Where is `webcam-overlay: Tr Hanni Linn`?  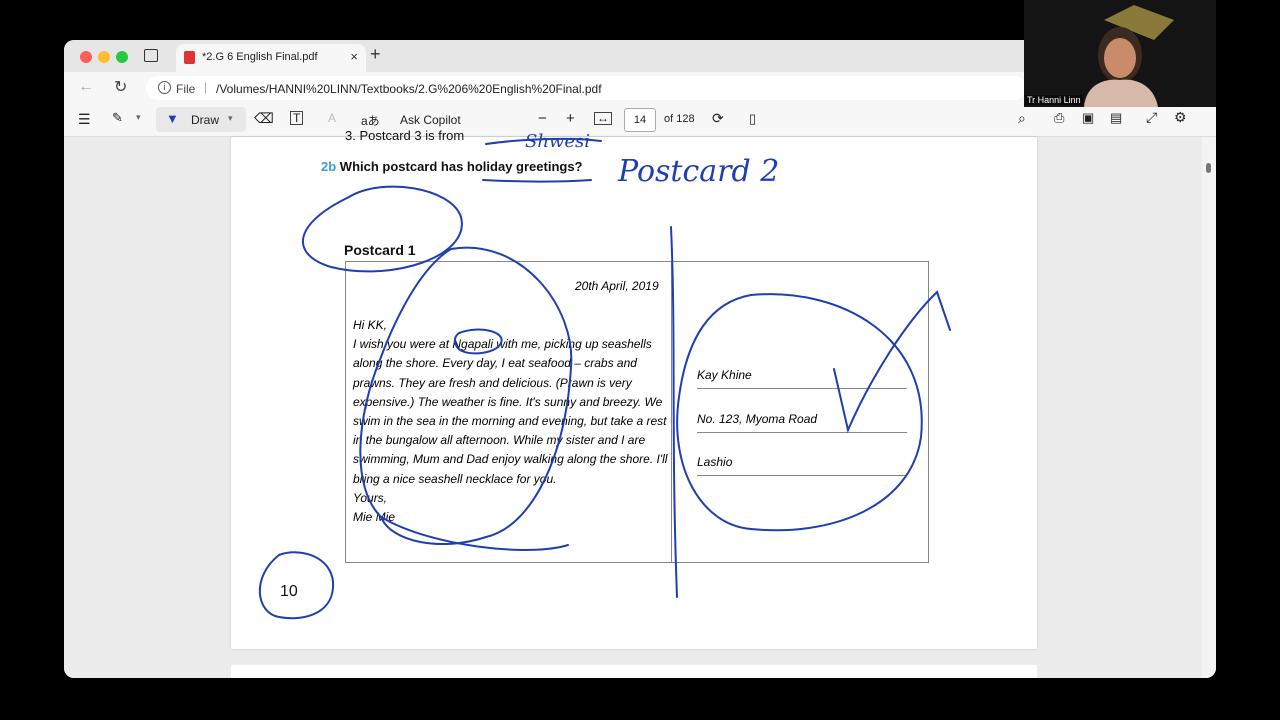
webcam-overlay: Tr Hanni Linn is located at coordinates (1120, 53).